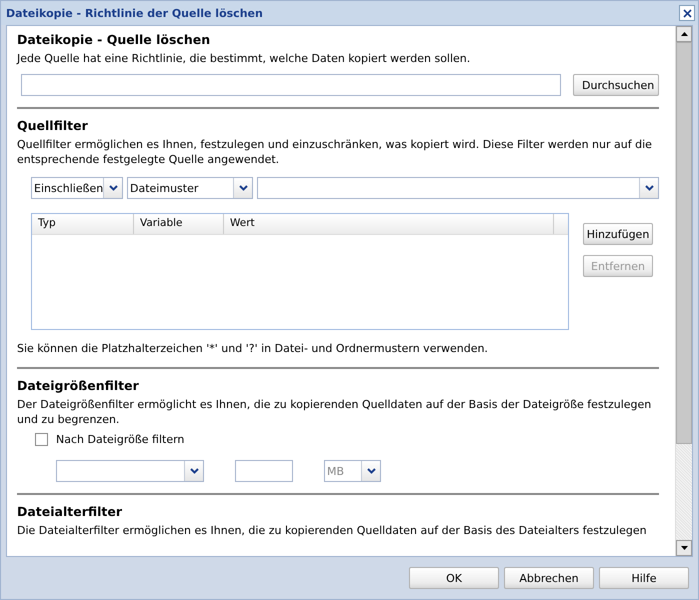  I want to click on browse-button: Durchsuchen, so click(616, 85).